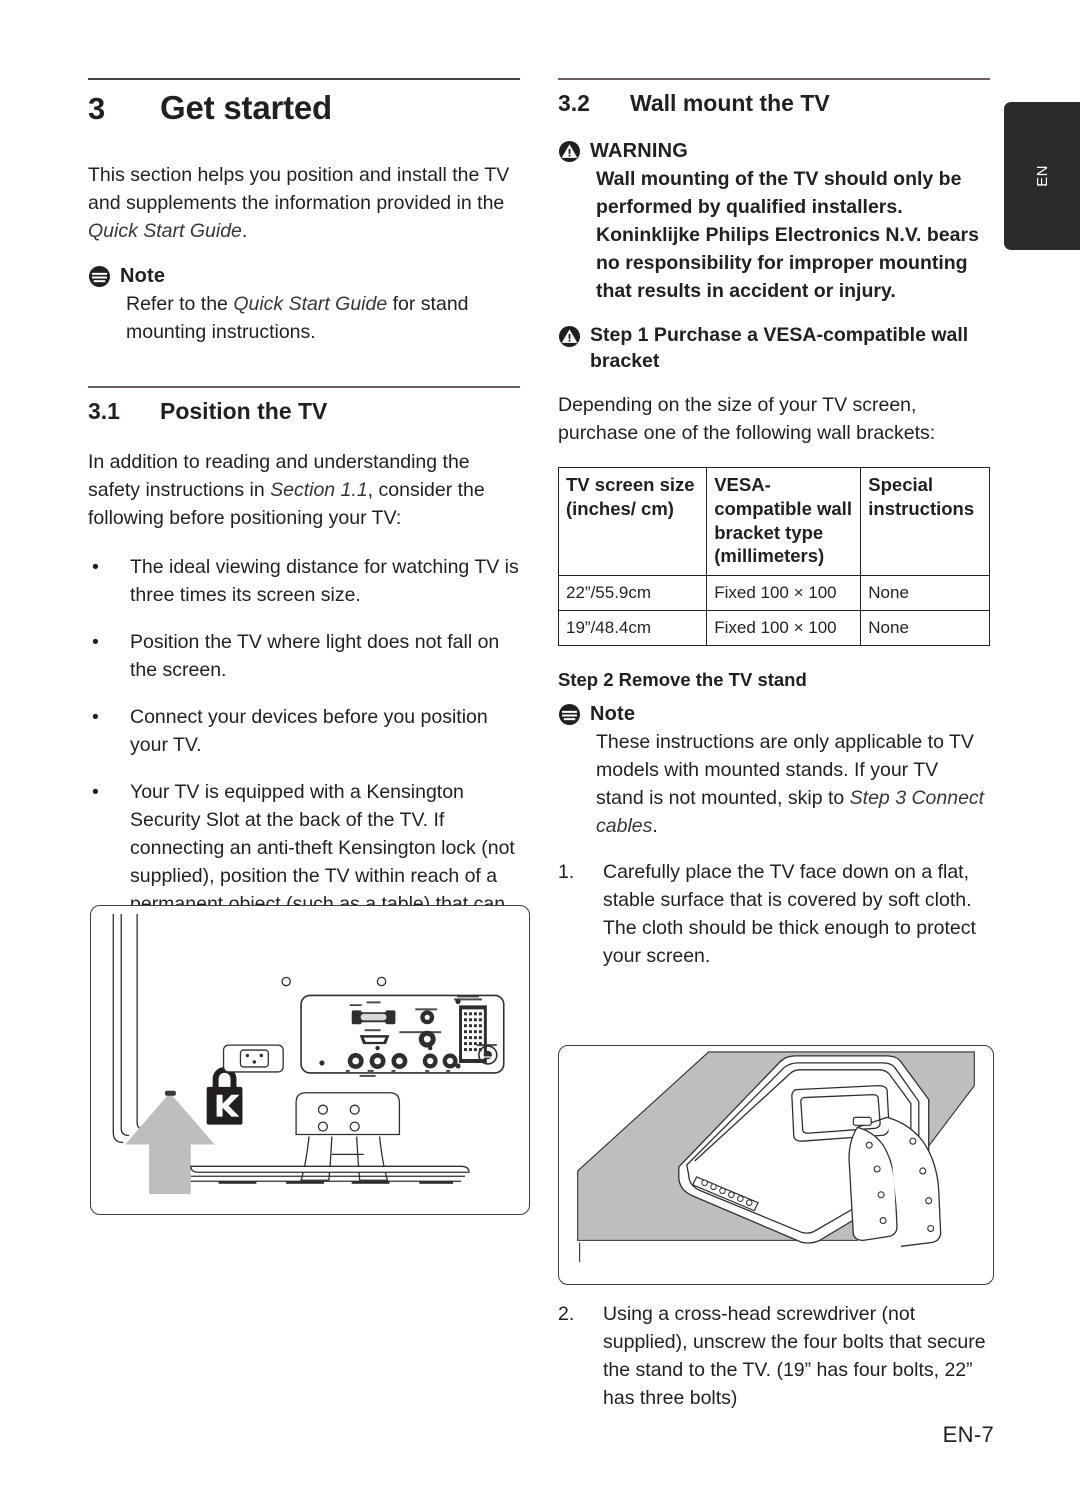 Image resolution: width=1080 pixels, height=1509 pixels. Describe the element at coordinates (224, 1095) in the screenshot. I see `kensington-lock-icon` at that location.